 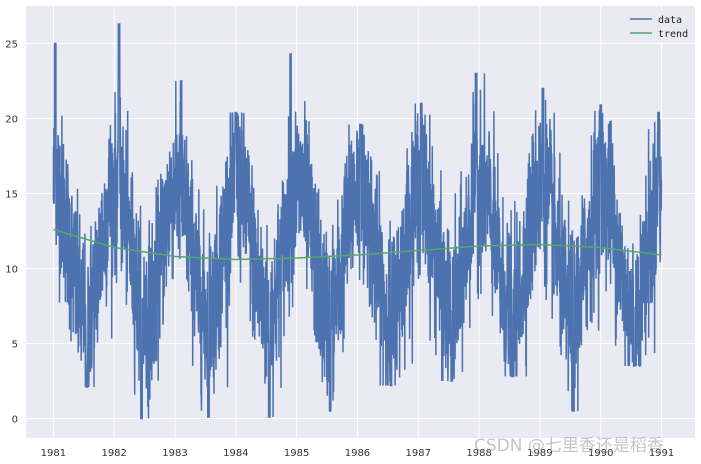 I want to click on y-tick-label: 5, so click(x=15, y=345).